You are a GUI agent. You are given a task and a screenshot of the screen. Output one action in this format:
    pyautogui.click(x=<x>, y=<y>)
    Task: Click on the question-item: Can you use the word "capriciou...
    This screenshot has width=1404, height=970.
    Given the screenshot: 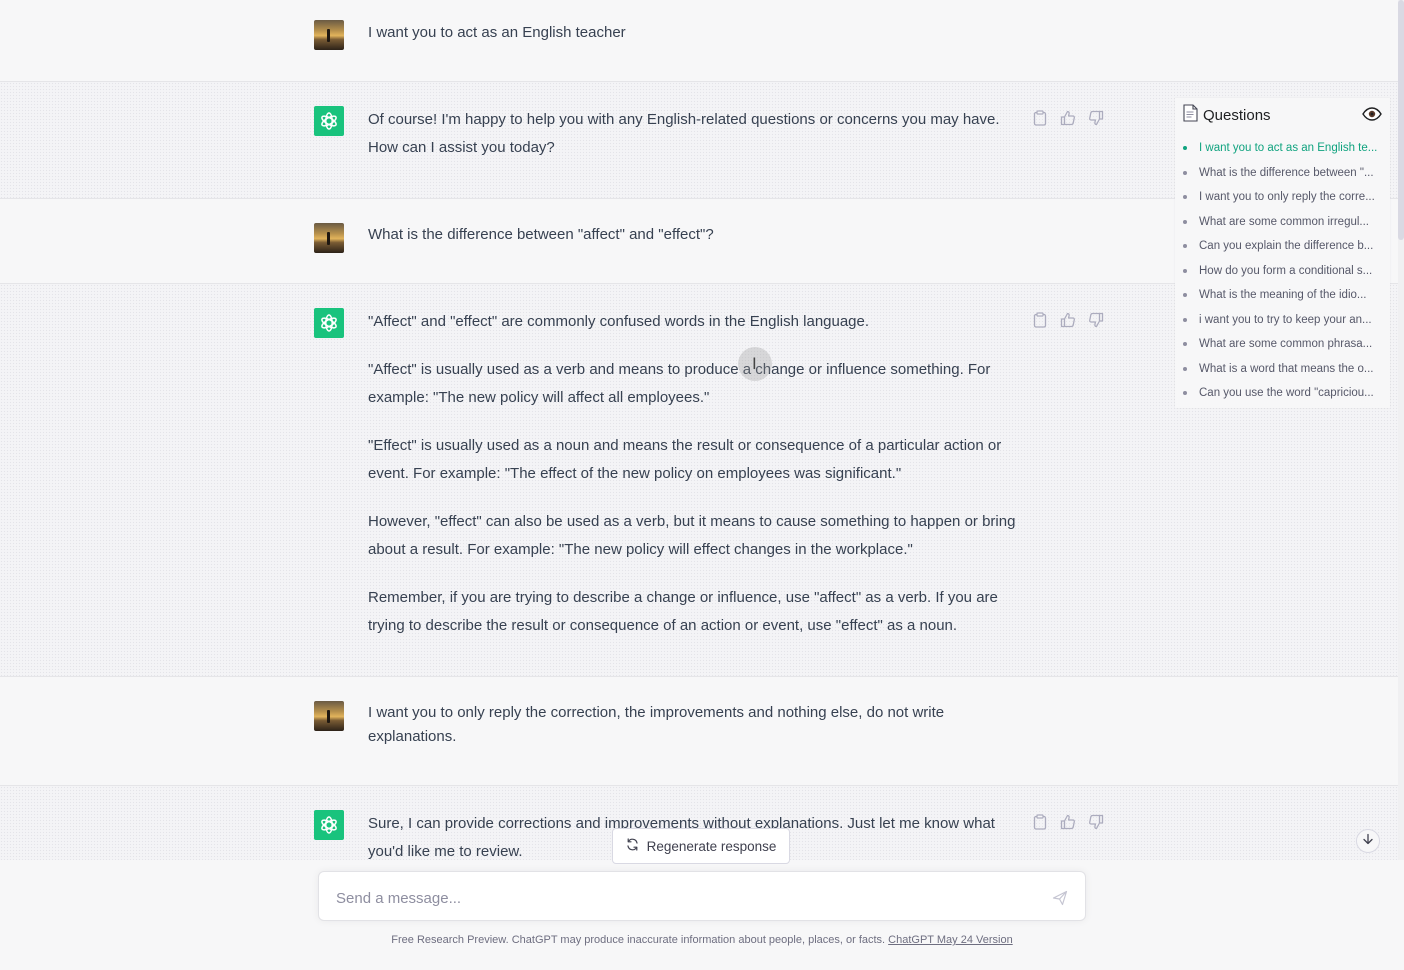 What is the action you would take?
    pyautogui.click(x=1281, y=393)
    